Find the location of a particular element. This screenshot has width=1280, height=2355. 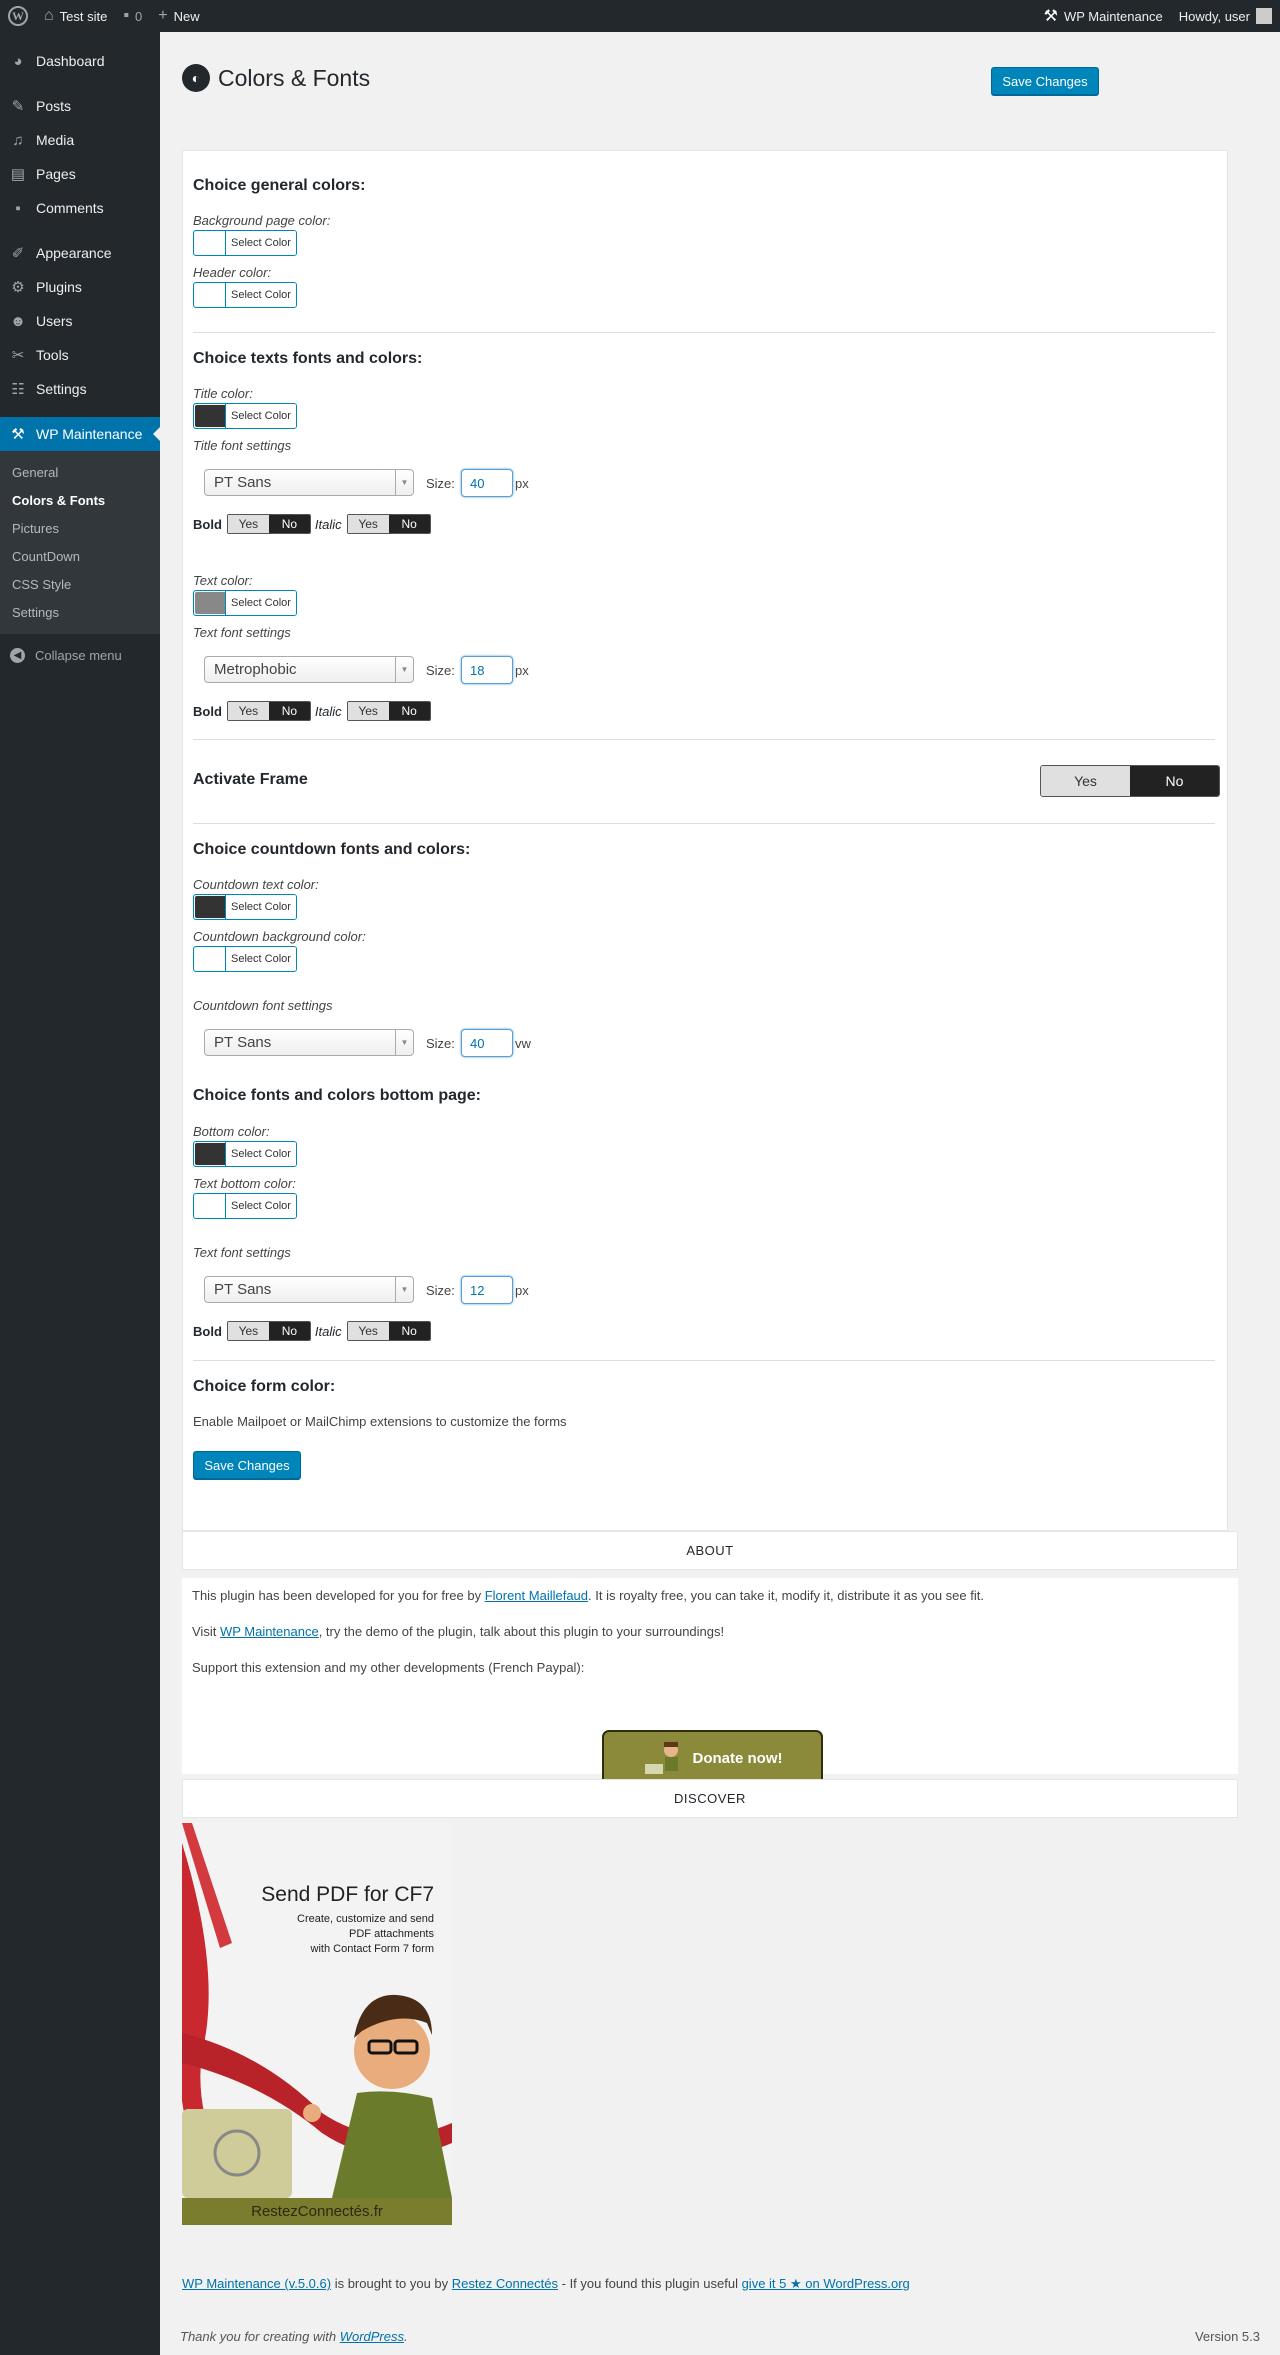

submenu-countdown: CountDown is located at coordinates (80, 556).